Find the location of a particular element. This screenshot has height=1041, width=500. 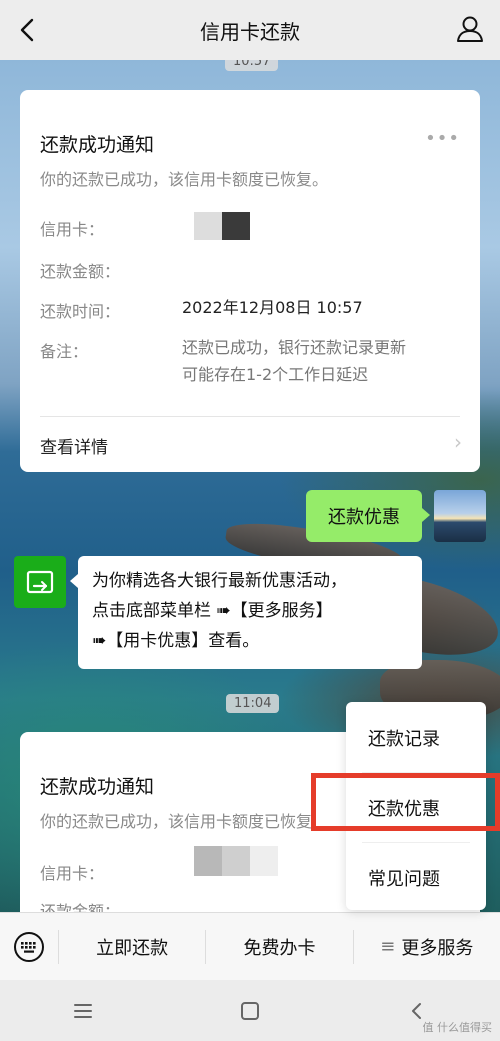

user-icon is located at coordinates (470, 29).